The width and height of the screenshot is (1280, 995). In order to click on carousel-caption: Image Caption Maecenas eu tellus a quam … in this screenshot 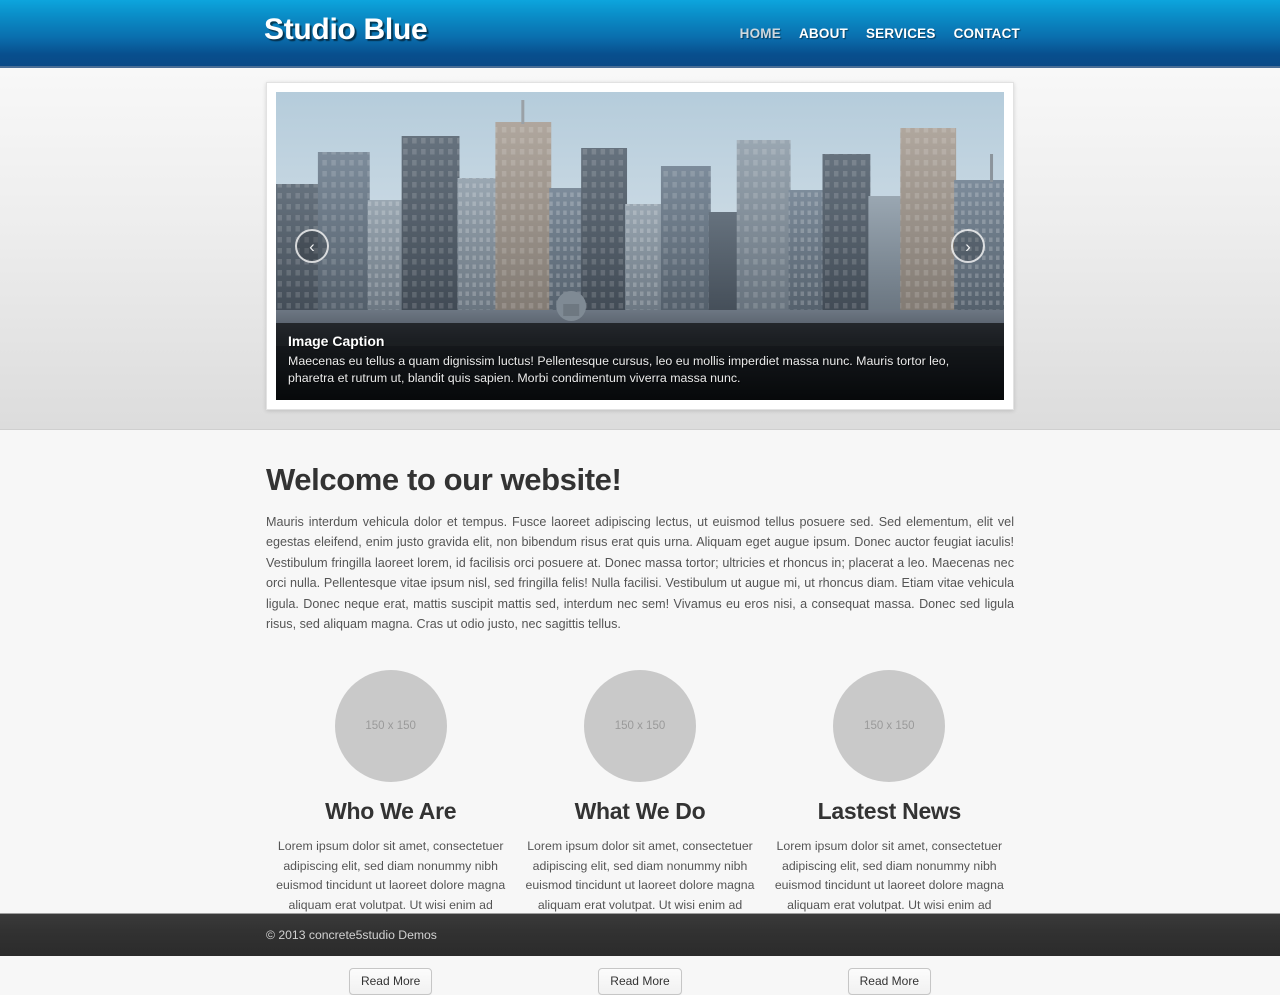, I will do `click(640, 361)`.